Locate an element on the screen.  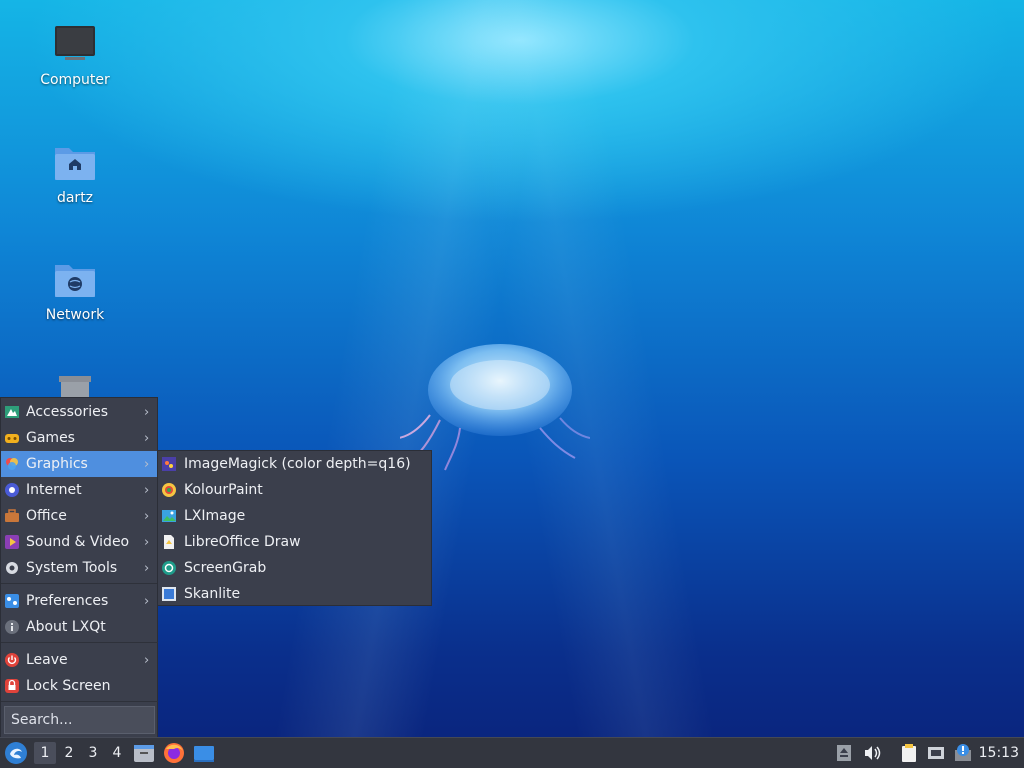
menu-item-label: Games is located at coordinates (50, 438).